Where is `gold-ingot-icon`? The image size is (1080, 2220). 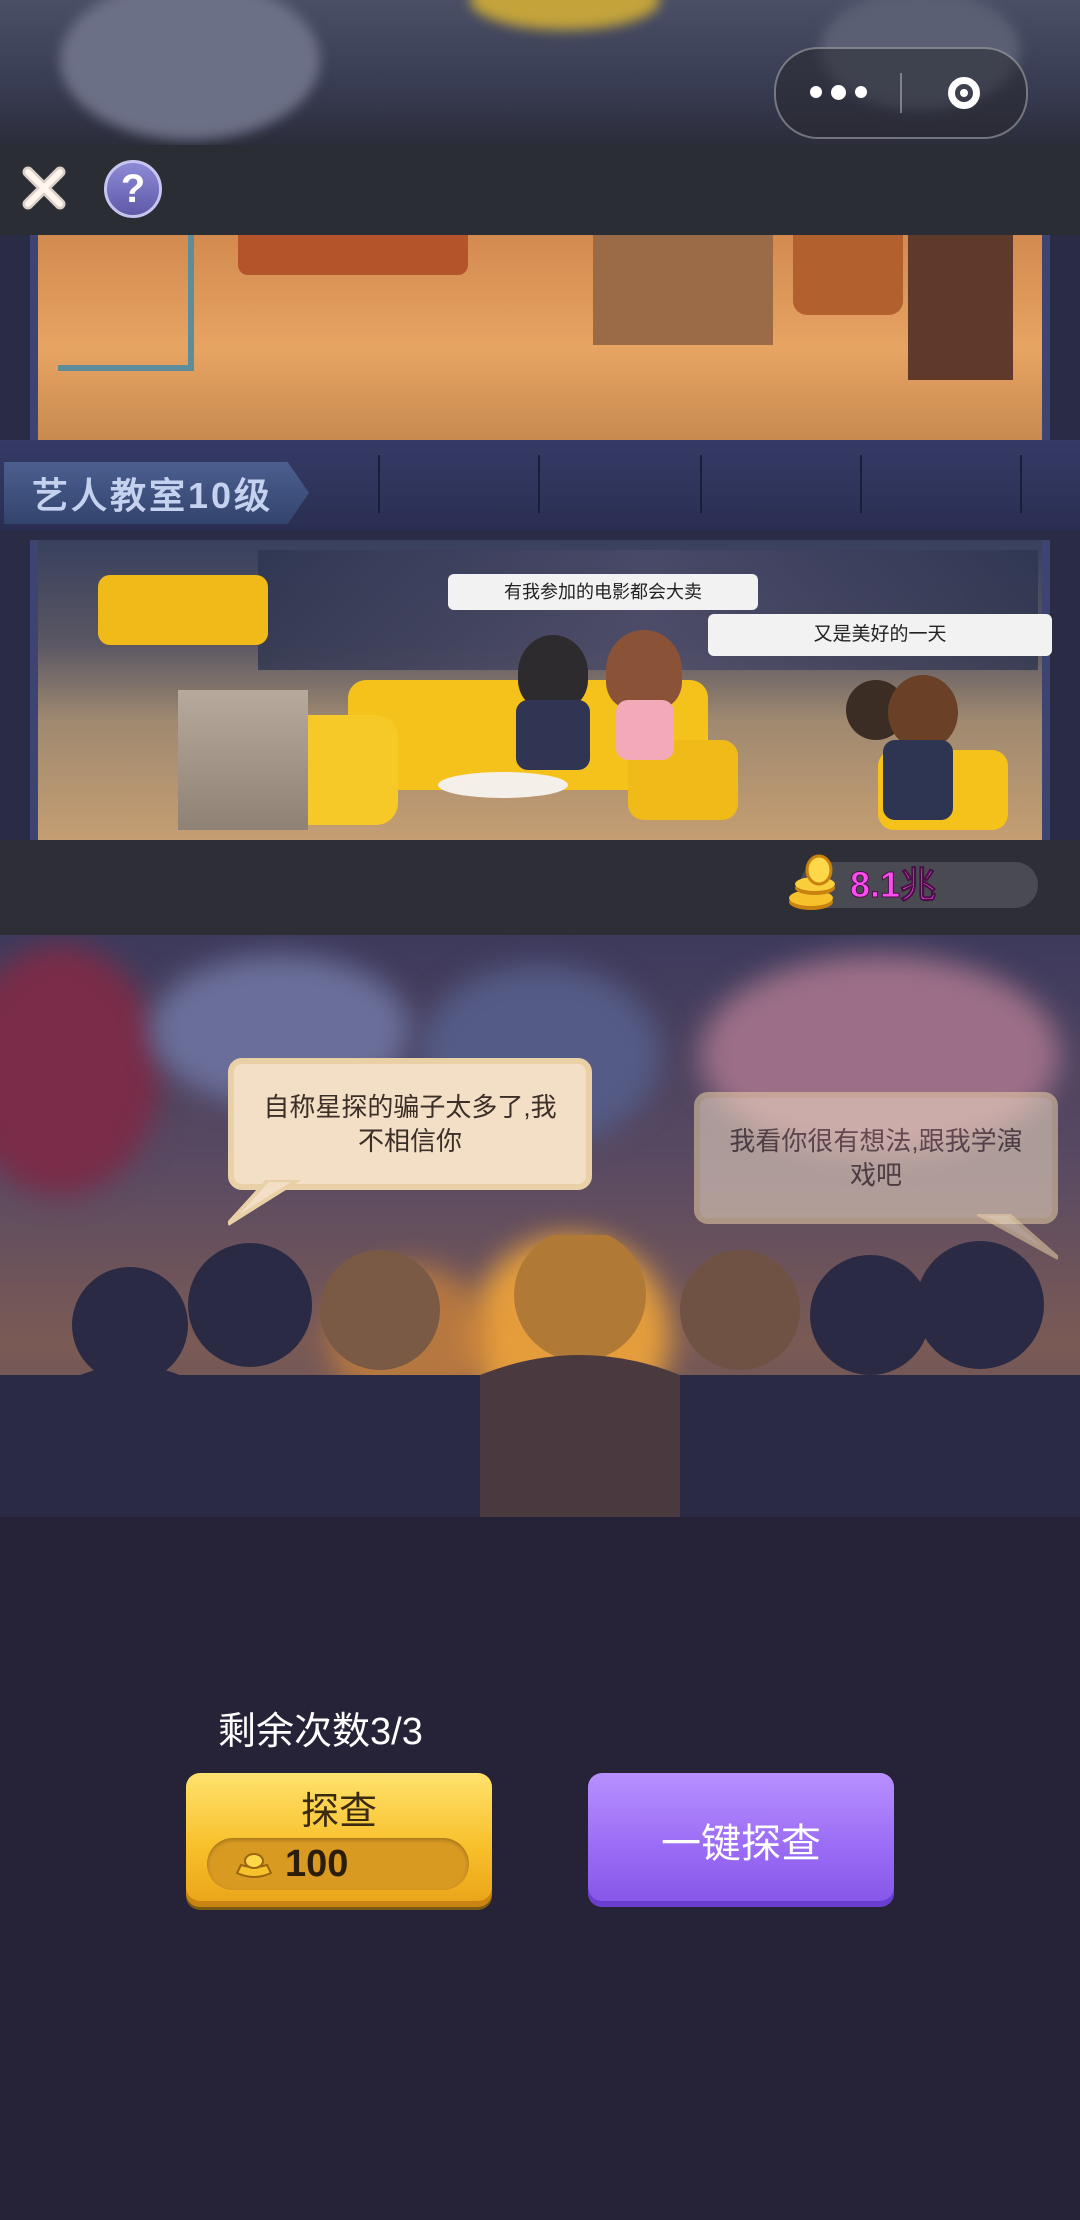 gold-ingot-icon is located at coordinates (254, 1864).